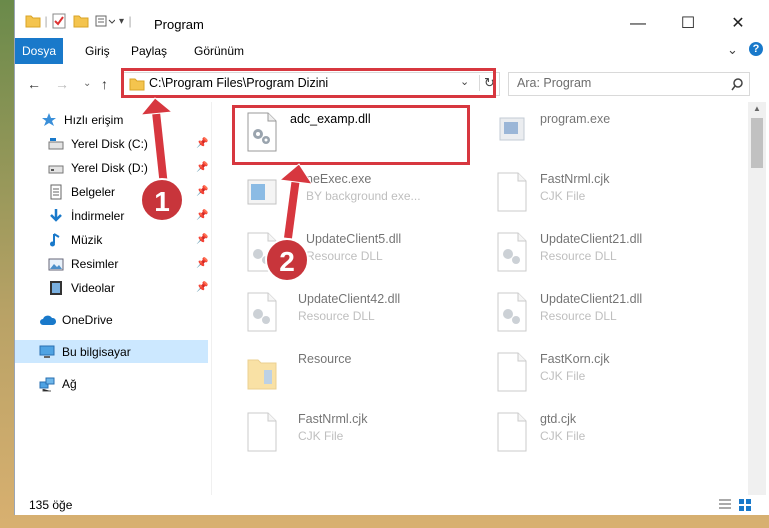  What do you see at coordinates (226, 168) in the screenshot?
I see `annotation-arrows` at bounding box center [226, 168].